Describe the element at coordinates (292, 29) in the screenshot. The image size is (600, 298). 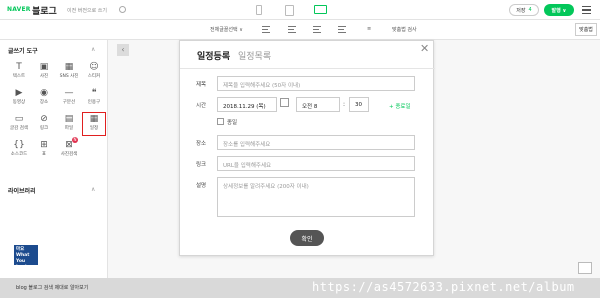
I see `align-center-icon` at that location.